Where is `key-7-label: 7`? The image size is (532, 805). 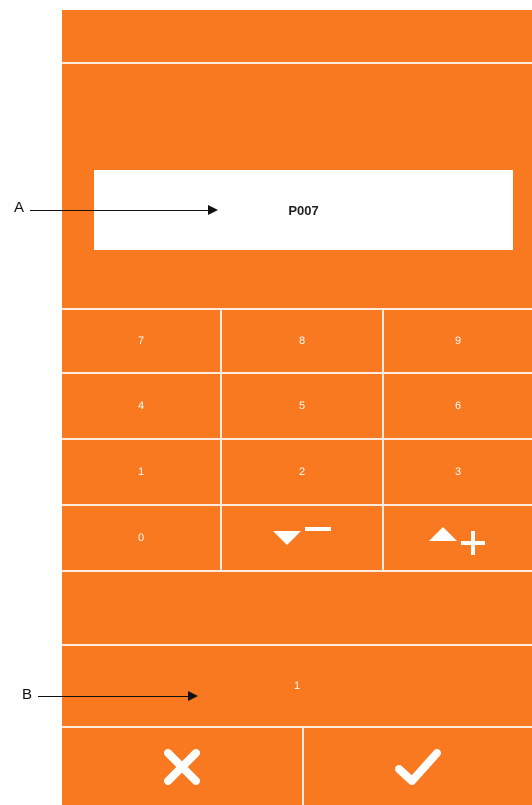 key-7-label: 7 is located at coordinates (141, 341).